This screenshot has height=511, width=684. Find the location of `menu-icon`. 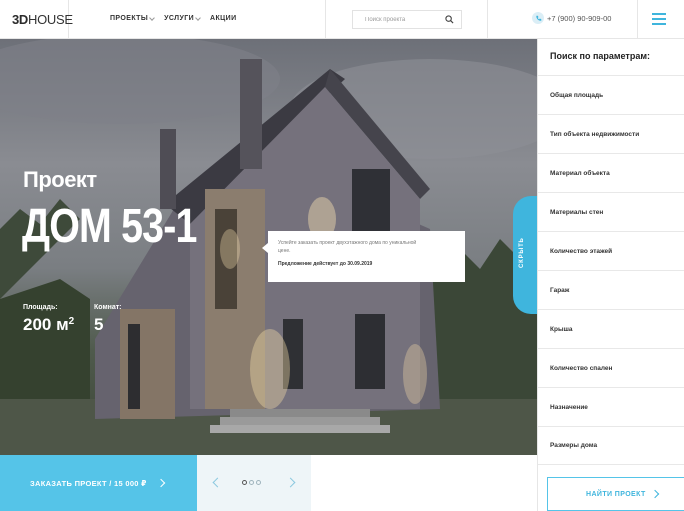

menu-icon is located at coordinates (659, 19).